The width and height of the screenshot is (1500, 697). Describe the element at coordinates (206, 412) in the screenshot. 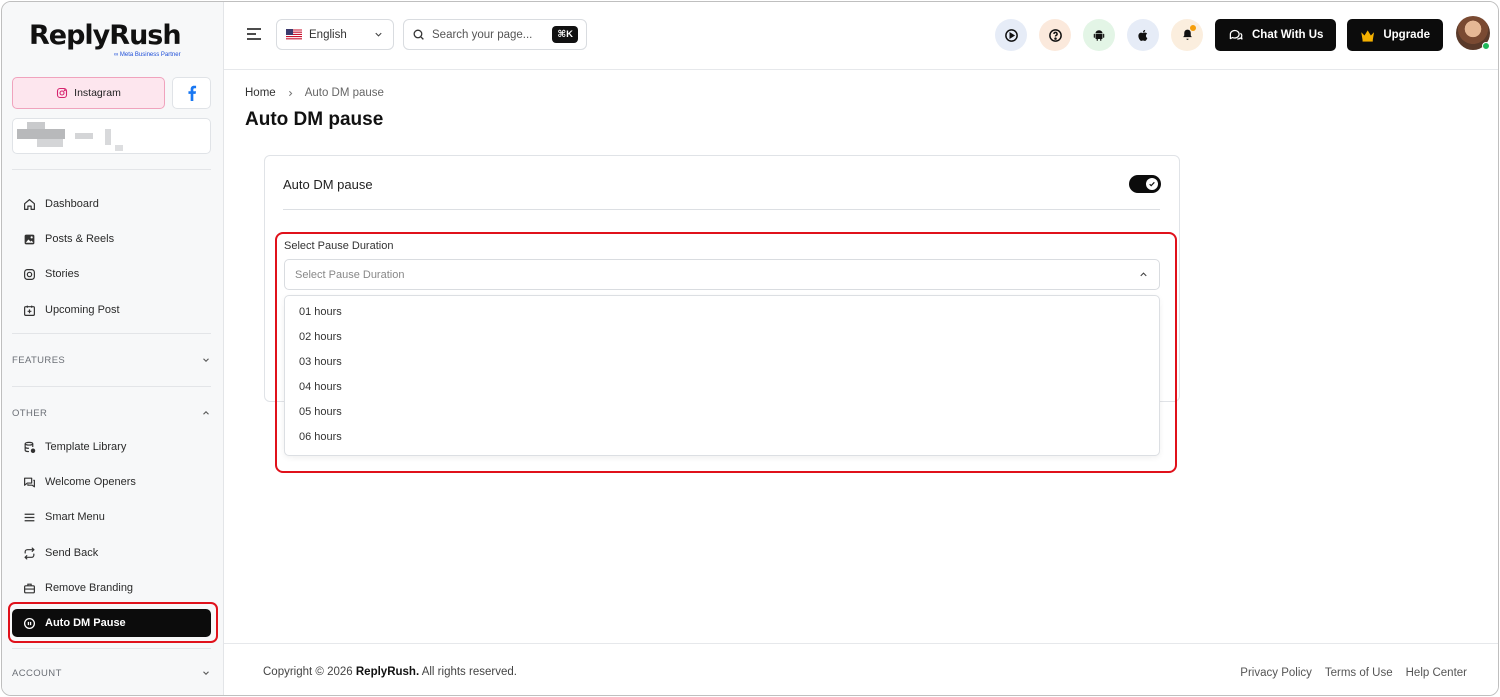

I see `chevron-up-icon` at that location.